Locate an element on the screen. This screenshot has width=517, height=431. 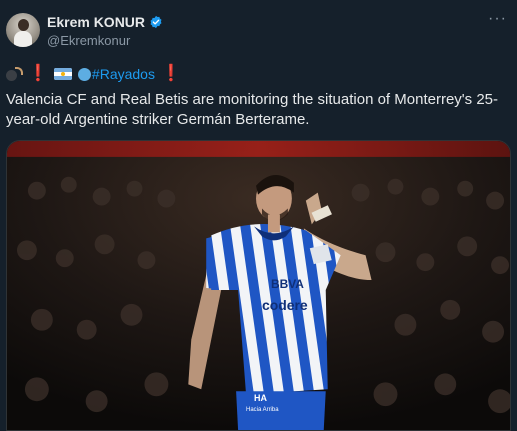
avatar-head is located at coordinates (23, 25).